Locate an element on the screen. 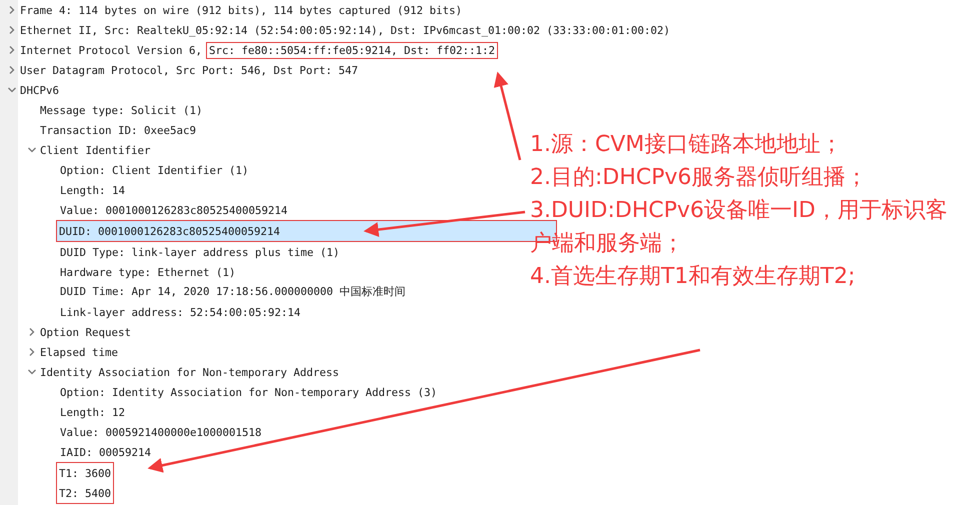 This screenshot has width=969, height=505. tree-item-text: Elapsed time is located at coordinates (79, 352).